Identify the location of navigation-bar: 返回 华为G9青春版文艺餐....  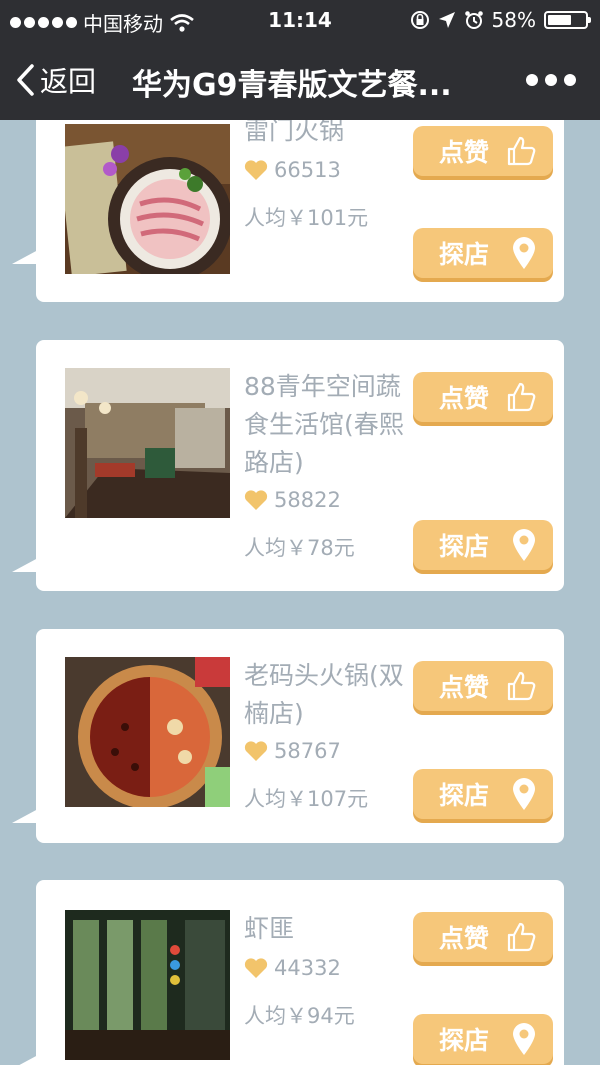
(300, 80).